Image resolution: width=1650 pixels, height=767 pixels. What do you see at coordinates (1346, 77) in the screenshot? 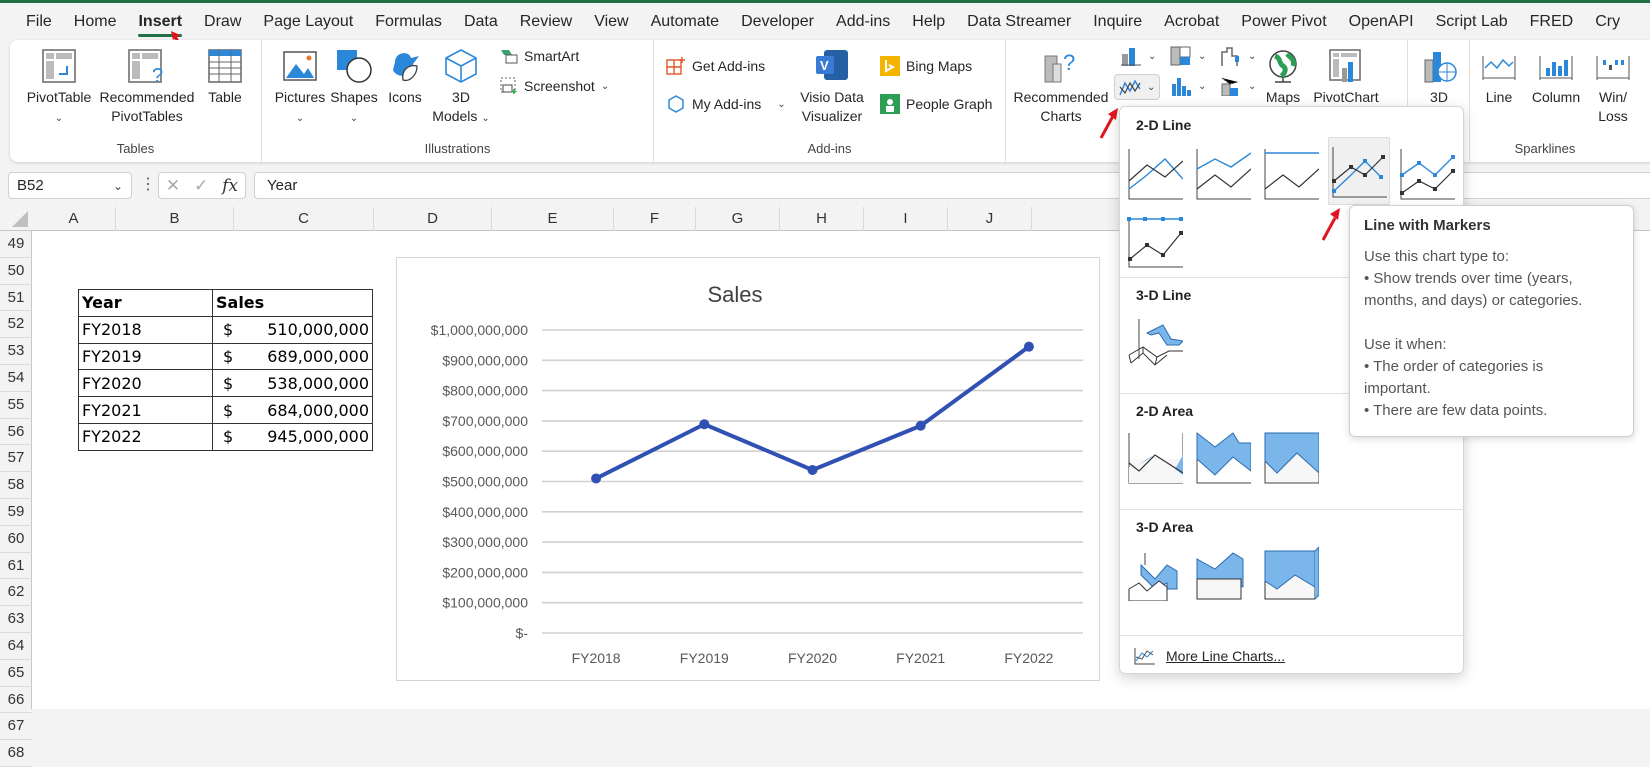
I see `pivotchart-button: PivotChart` at bounding box center [1346, 77].